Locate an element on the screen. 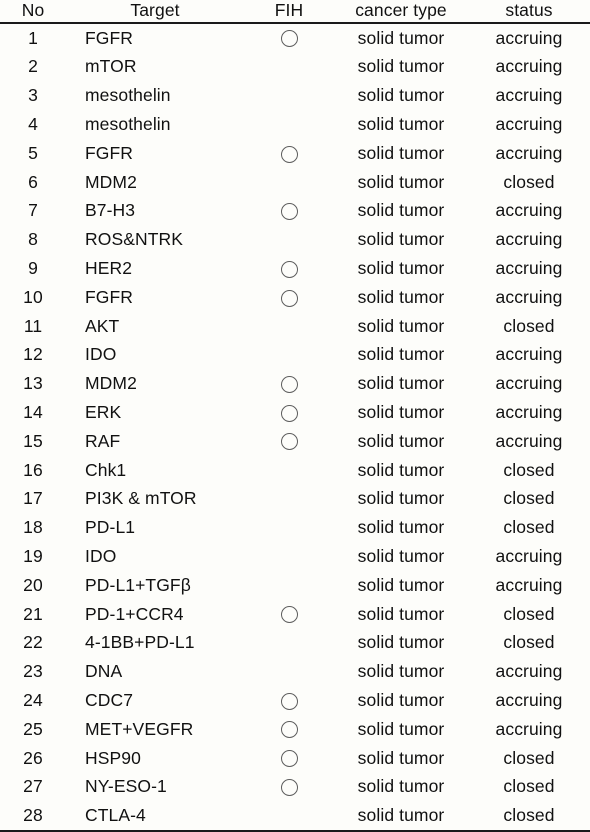 This screenshot has width=590, height=832. cell-no: 4 is located at coordinates (33, 124).